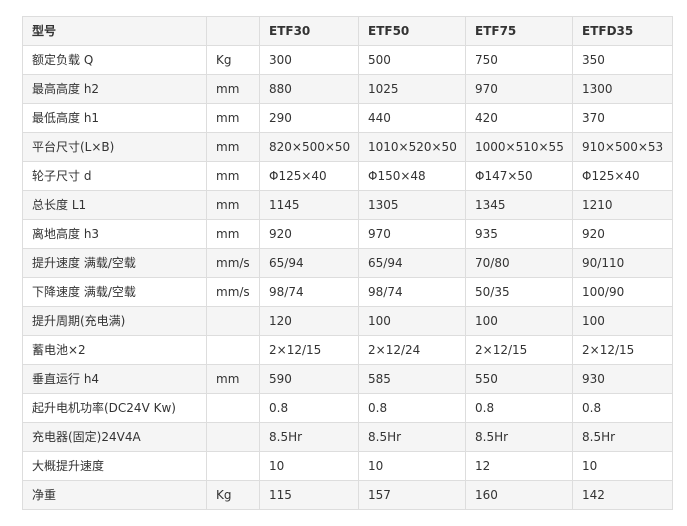  I want to click on table-row: 下降速度 满载/空载 mm/s 98/74 98/74 50/35 100/90, so click(347, 292).